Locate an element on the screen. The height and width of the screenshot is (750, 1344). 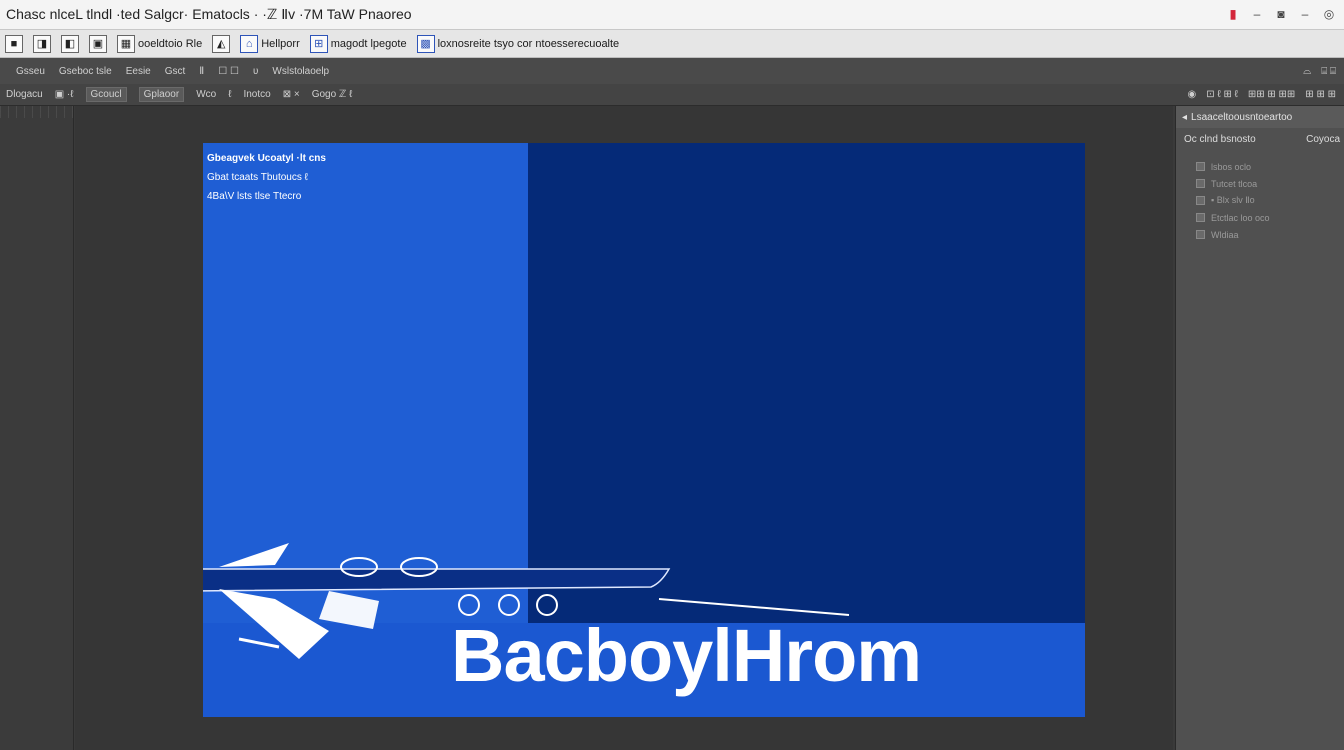
layer-name: lsbos oclo is located at coordinates (1231, 166).